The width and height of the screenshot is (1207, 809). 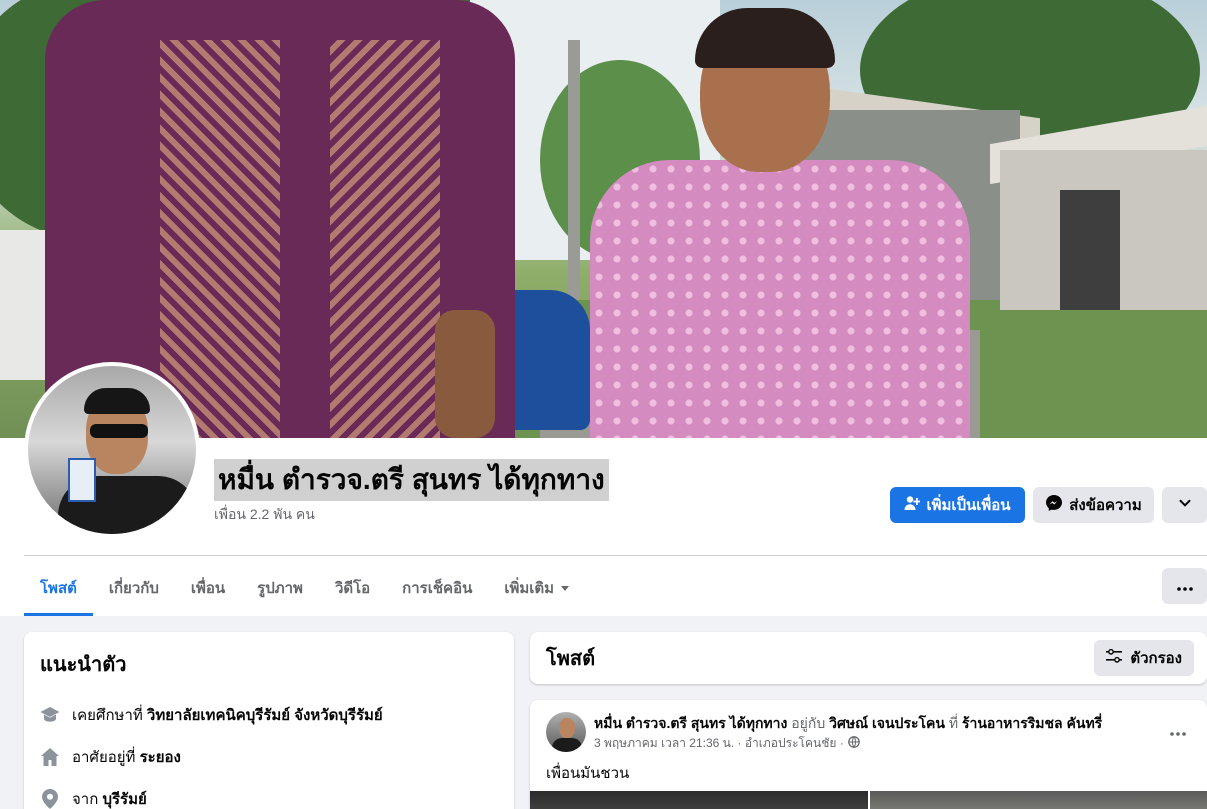 I want to click on tab-label: เพิ่มเติม, so click(x=529, y=588).